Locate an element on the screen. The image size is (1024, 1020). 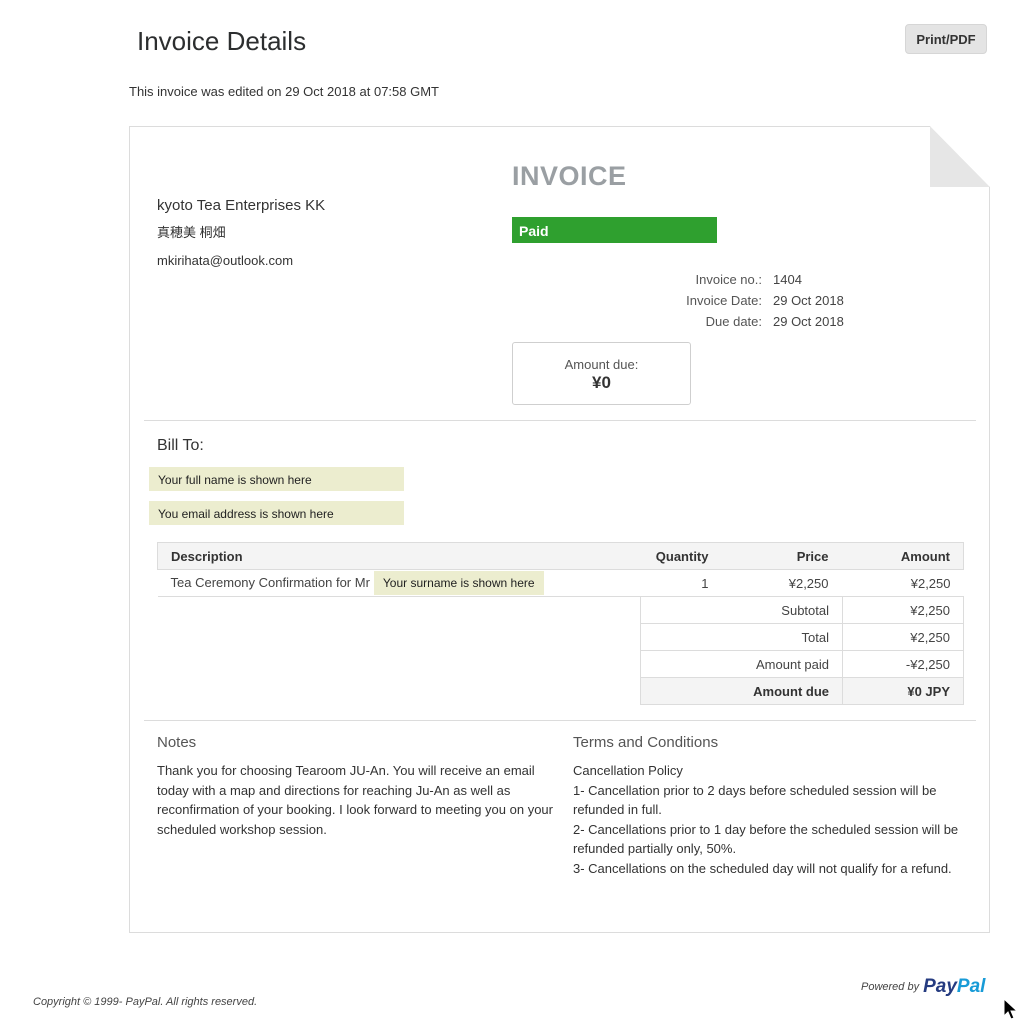
totals-label: Amount paid is located at coordinates (741, 664).